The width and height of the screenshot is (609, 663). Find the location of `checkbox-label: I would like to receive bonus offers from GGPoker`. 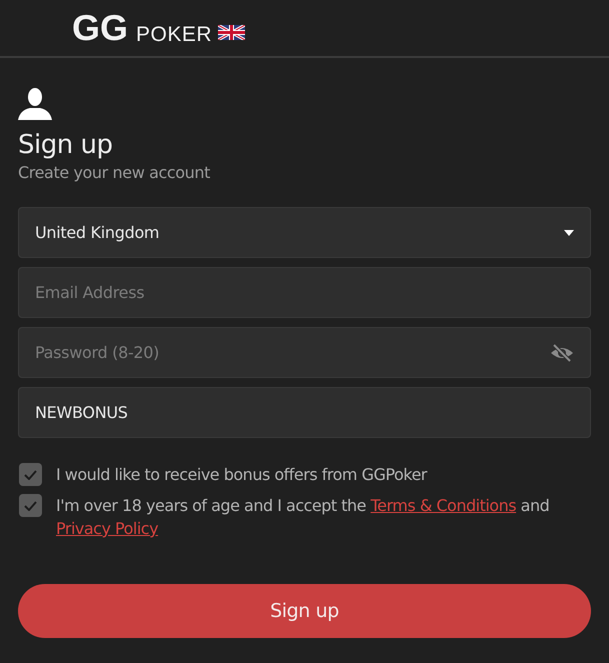

checkbox-label: I would like to receive bonus offers from GGPoker is located at coordinates (241, 475).